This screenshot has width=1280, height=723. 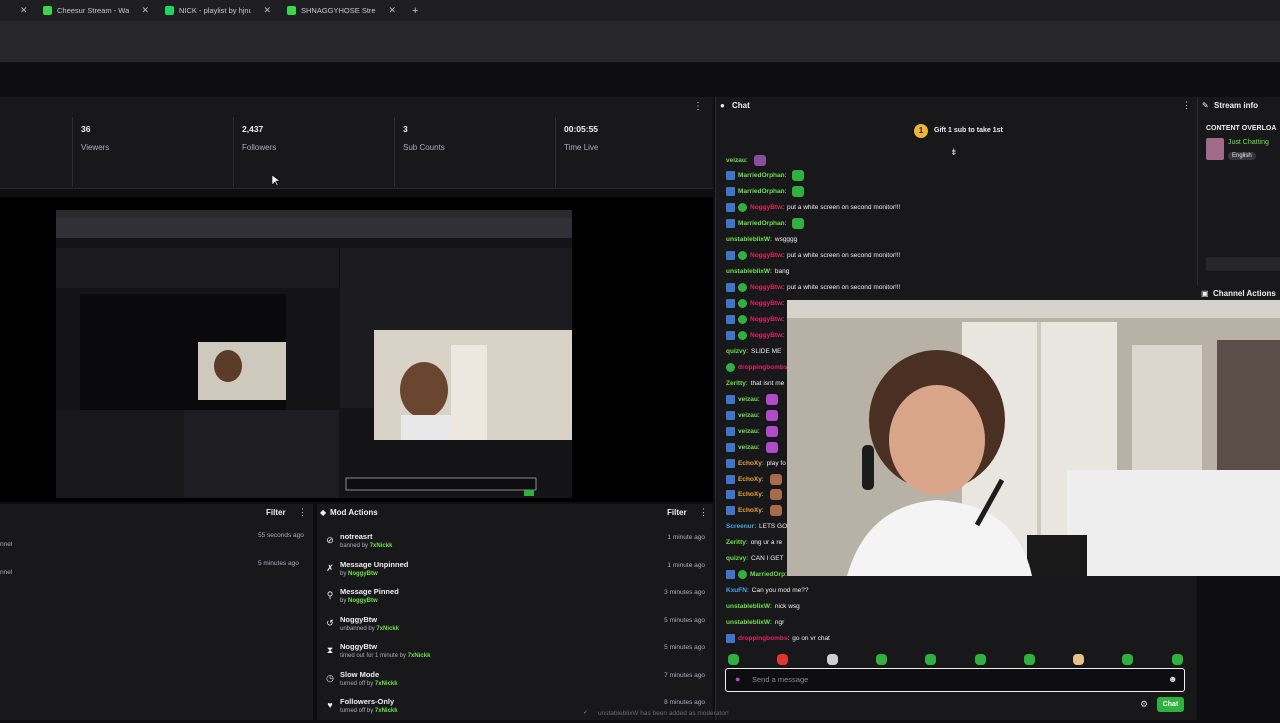 I want to click on chat-message: NoggyBtw:, so click(x=756, y=335).